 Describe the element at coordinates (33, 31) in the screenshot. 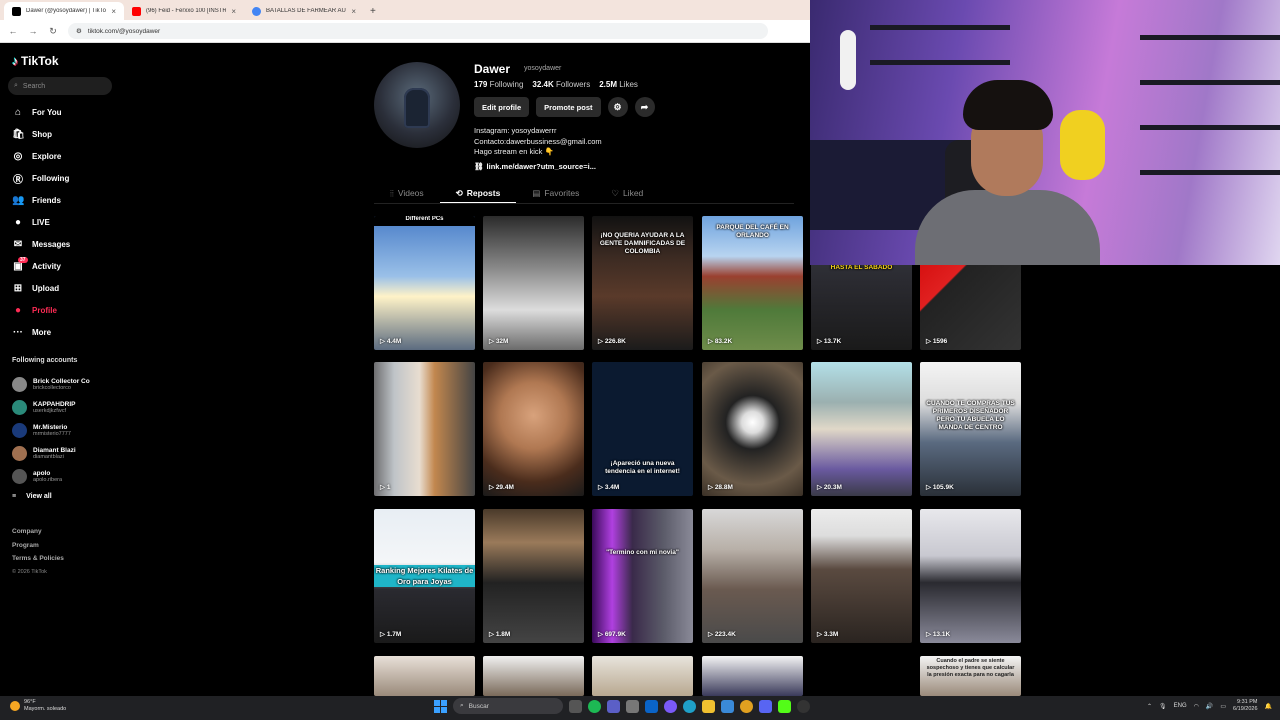

I see `forward-arrow-icon: →` at that location.